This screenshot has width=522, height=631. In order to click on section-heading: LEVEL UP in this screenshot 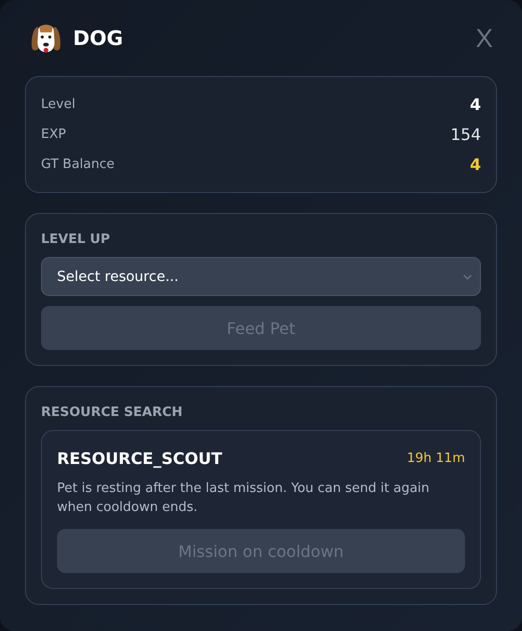, I will do `click(76, 239)`.